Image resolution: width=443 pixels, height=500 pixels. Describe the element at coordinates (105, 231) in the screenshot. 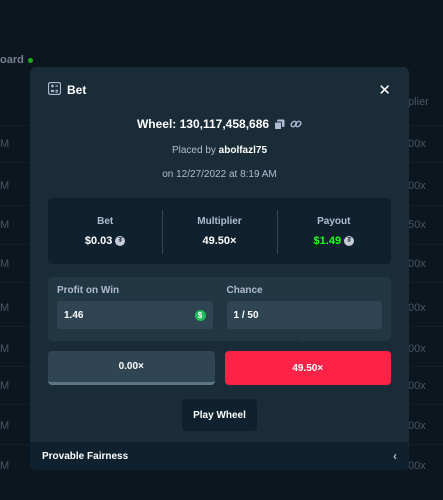

I see `stat-bet: Bet $0.03 ₮` at that location.